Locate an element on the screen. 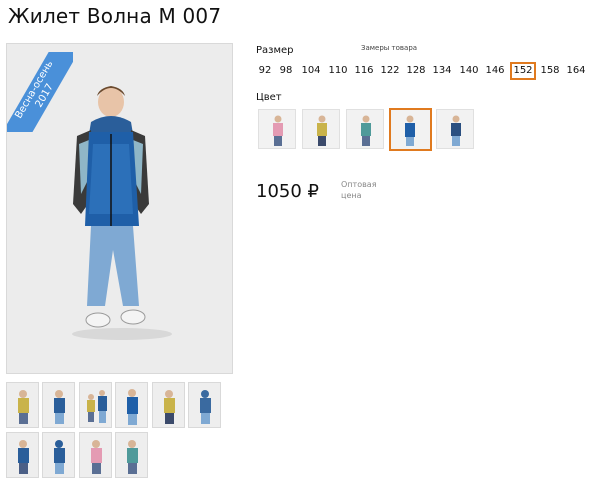  size-option-110: 110 is located at coordinates (338, 71).